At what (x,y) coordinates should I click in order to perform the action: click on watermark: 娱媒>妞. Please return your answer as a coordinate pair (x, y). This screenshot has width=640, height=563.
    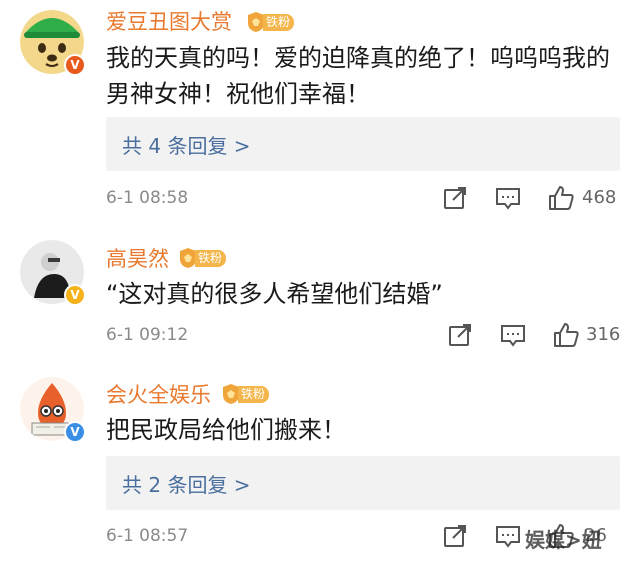
    Looking at the image, I should click on (563, 540).